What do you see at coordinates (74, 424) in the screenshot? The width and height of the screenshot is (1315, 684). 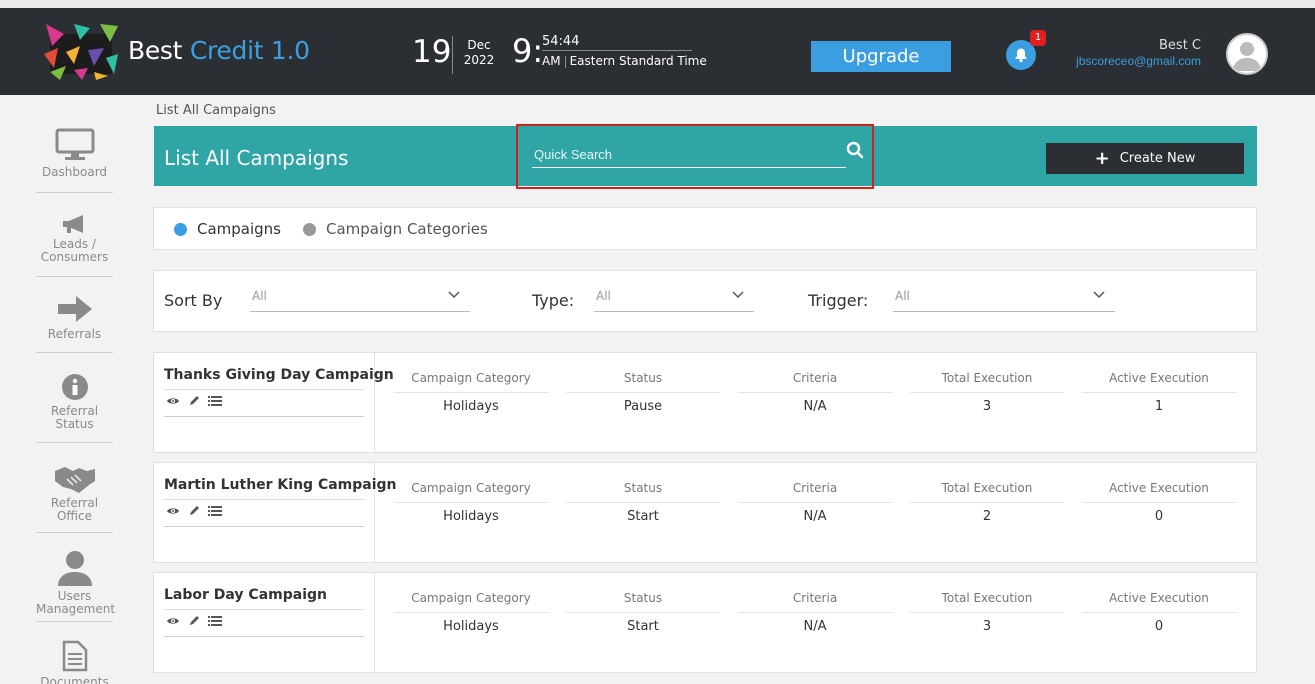 I see `sidebar-item-label-2: Status` at bounding box center [74, 424].